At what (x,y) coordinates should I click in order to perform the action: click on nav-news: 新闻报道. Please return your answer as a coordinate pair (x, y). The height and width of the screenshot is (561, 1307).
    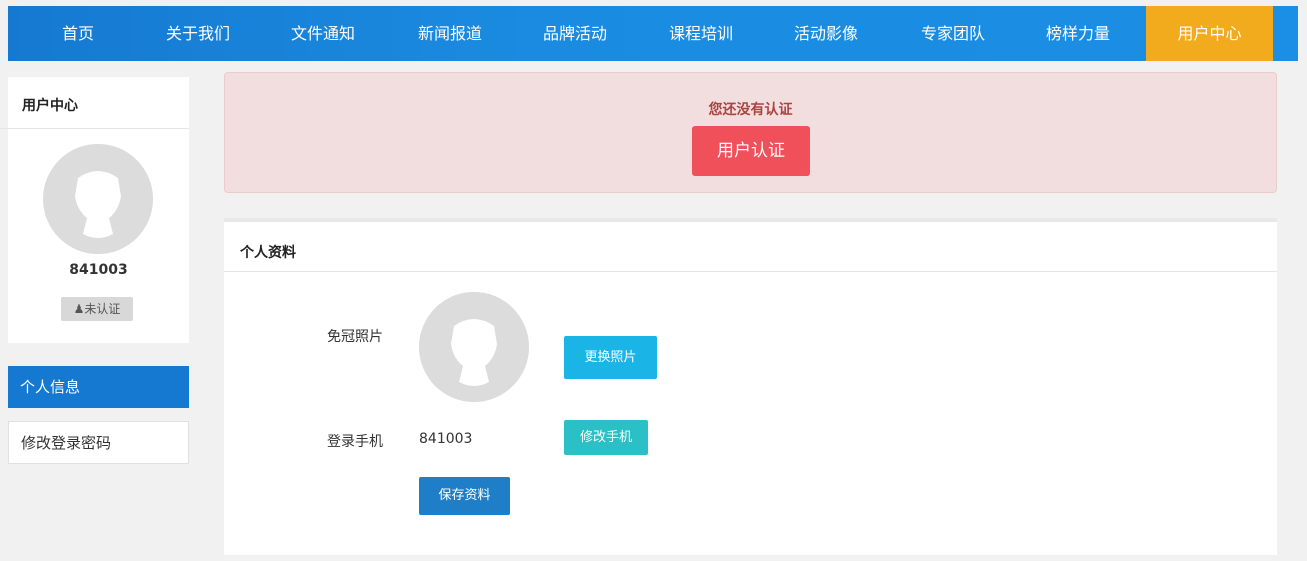
    Looking at the image, I should click on (450, 33).